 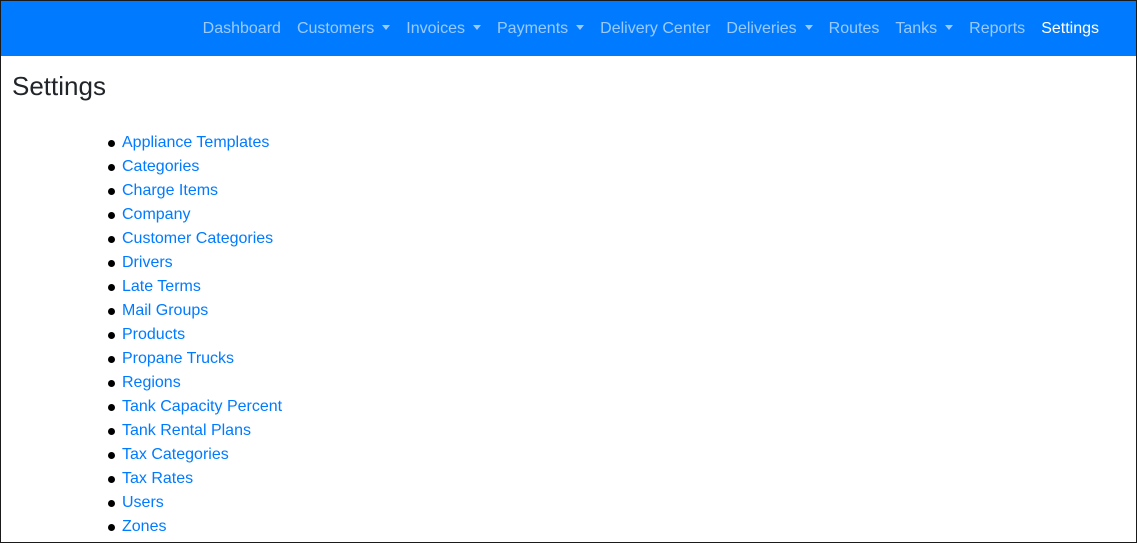 I want to click on nav-invoices-label: Invoices, so click(x=435, y=28).